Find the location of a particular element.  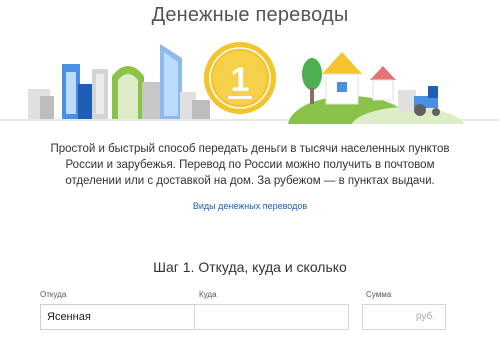

amount-label: Сумма is located at coordinates (379, 294).